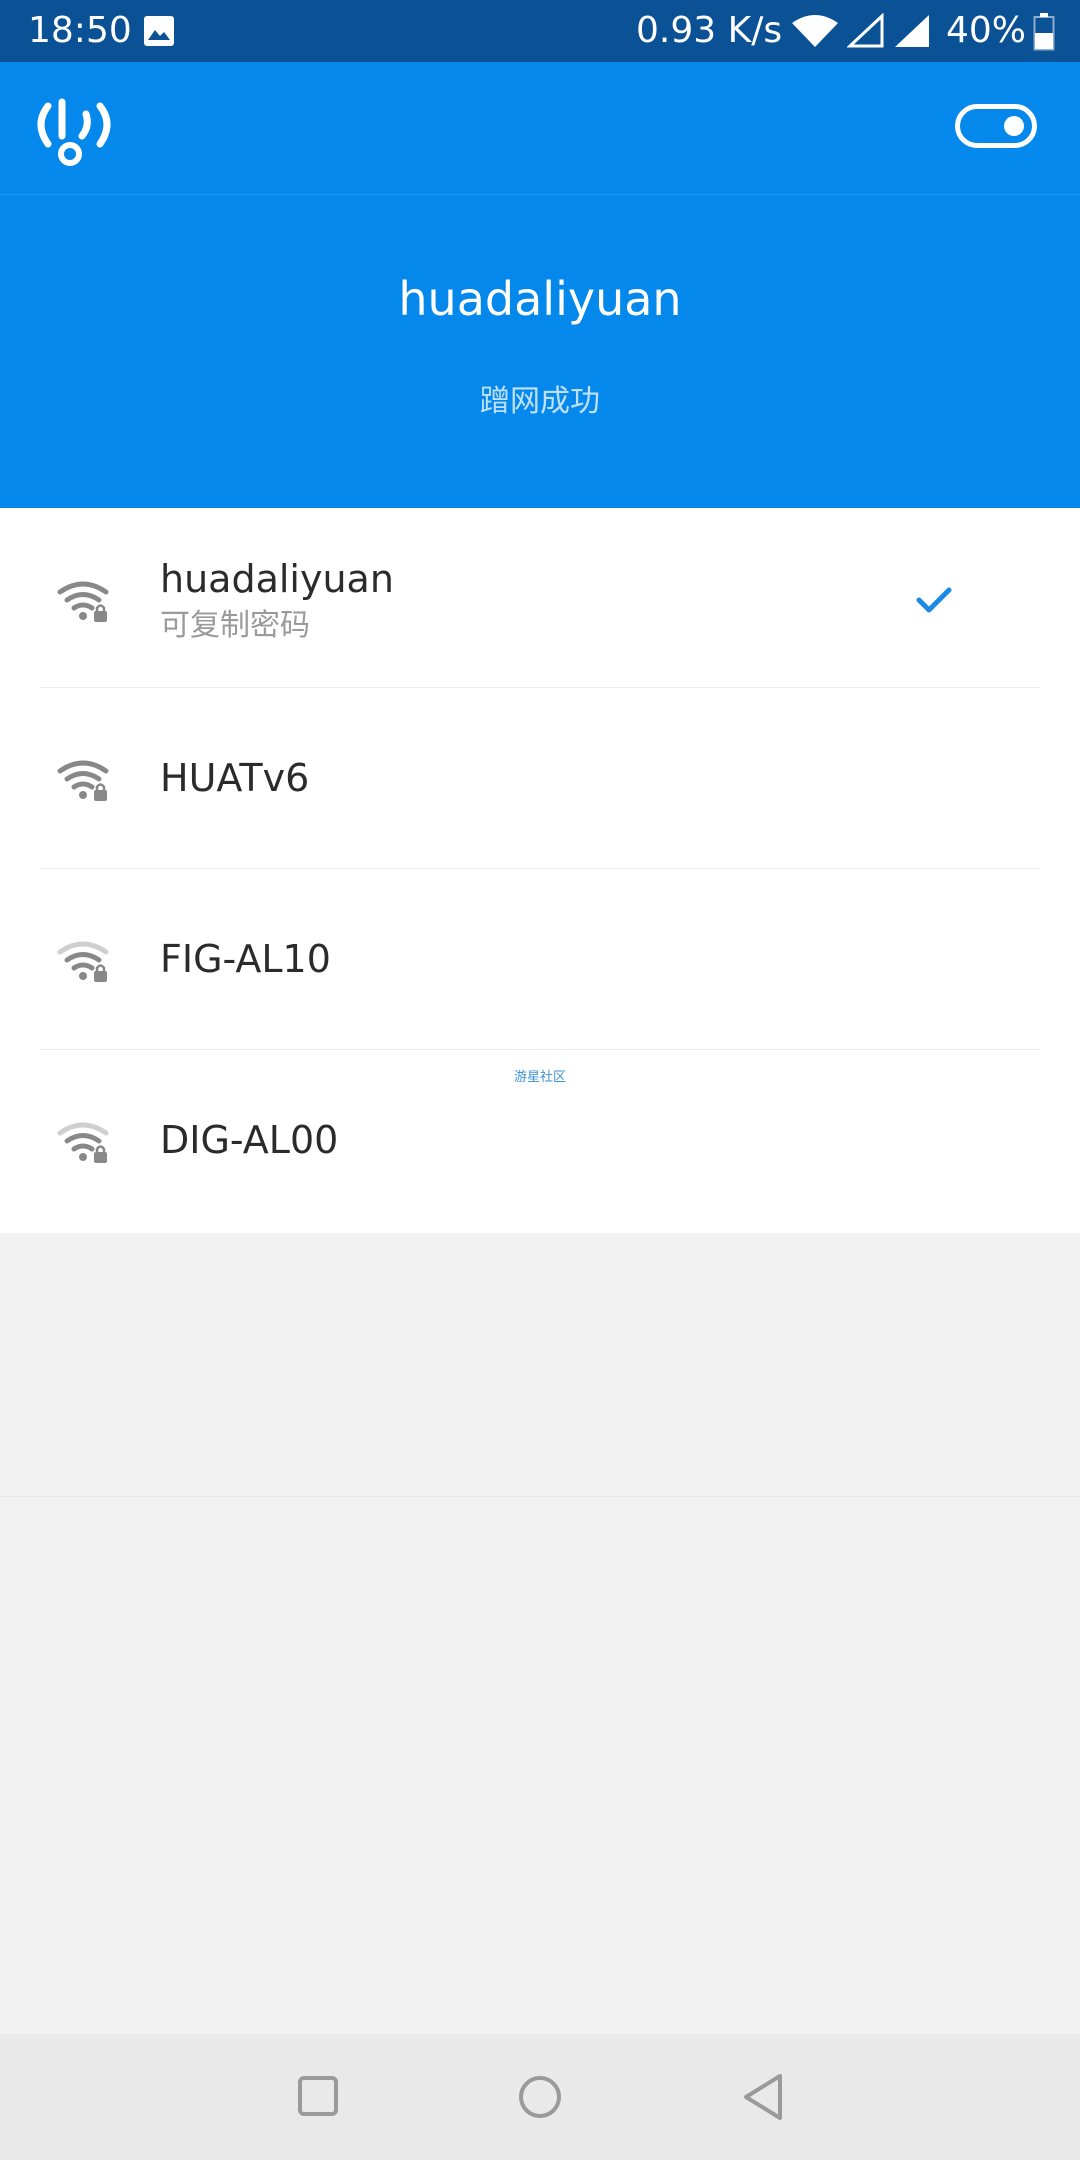  I want to click on wifi-key-logo-icon, so click(74, 130).